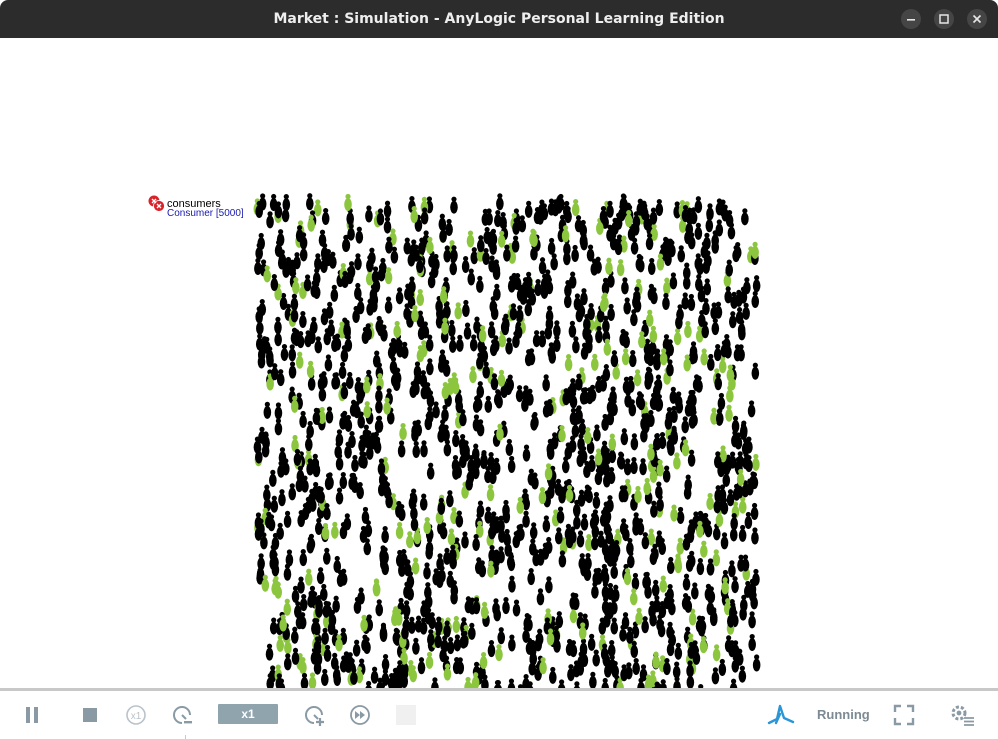 The height and width of the screenshot is (739, 998). I want to click on close-button, so click(977, 19).